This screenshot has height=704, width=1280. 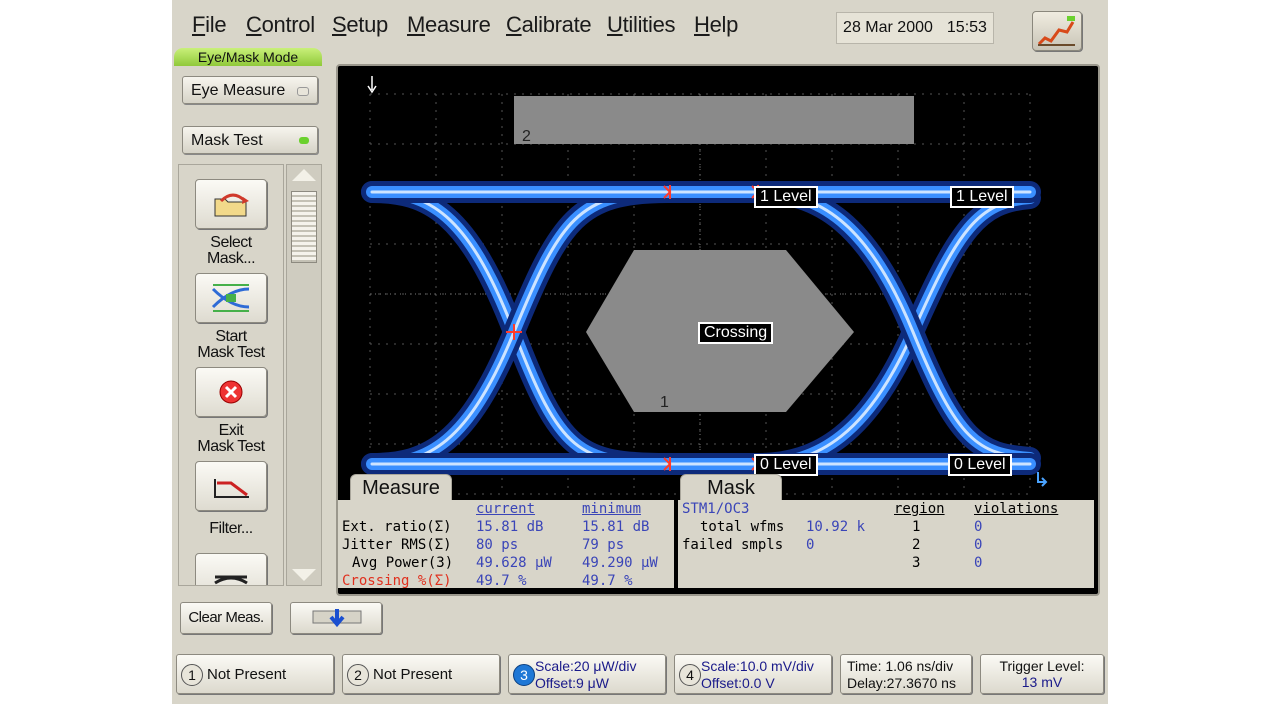 What do you see at coordinates (397, 545) in the screenshot?
I see `jitter-label: Jitter RMS(Σ)` at bounding box center [397, 545].